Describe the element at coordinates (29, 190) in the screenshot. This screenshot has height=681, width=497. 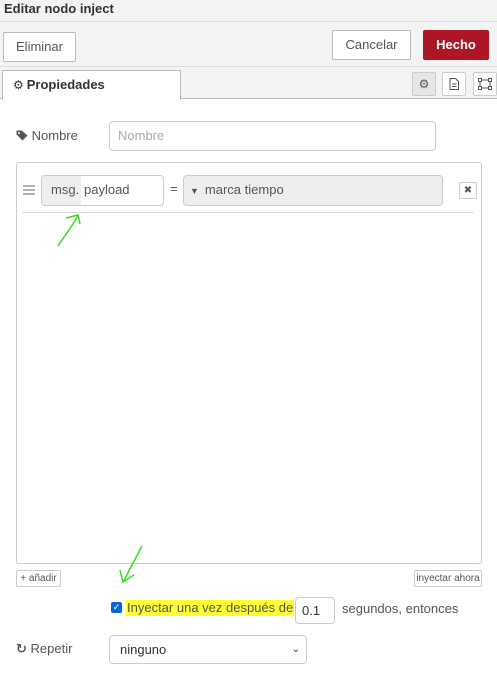
I see `drag-handle-icon` at that location.